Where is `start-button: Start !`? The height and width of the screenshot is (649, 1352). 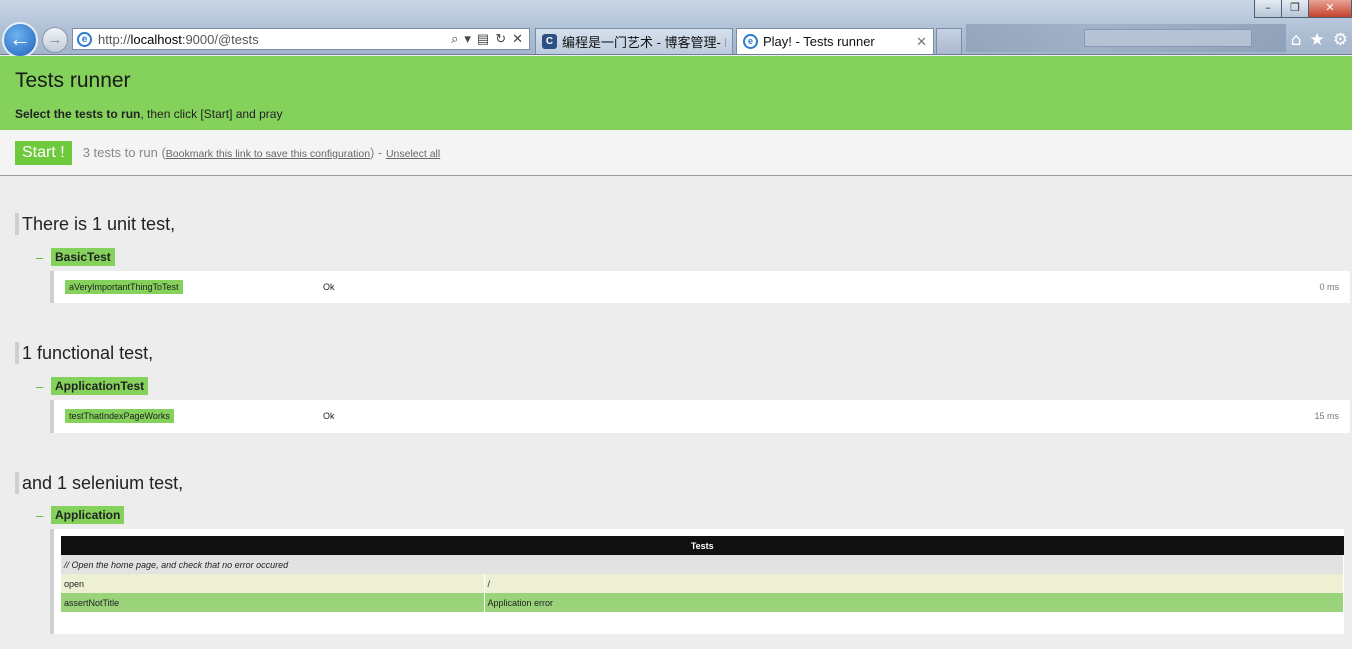 start-button: Start ! is located at coordinates (43, 152).